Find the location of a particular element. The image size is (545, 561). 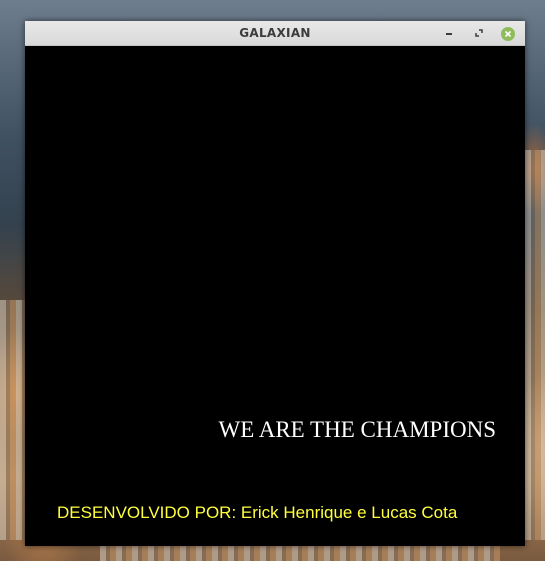

maximize-button is located at coordinates (478, 33).